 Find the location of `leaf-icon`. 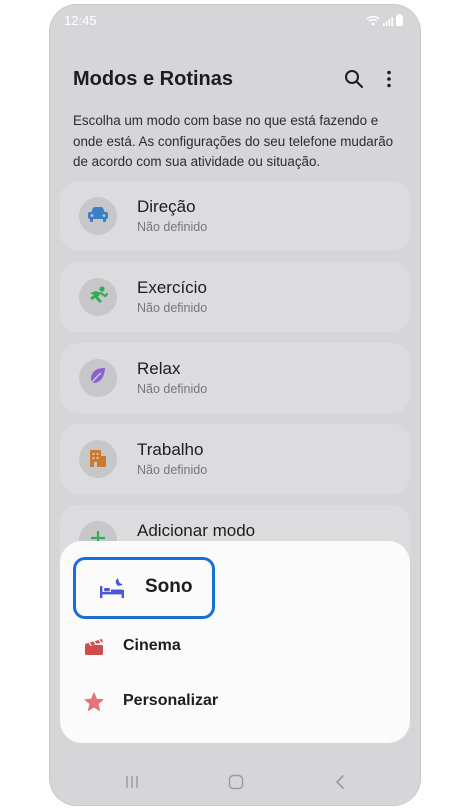

leaf-icon is located at coordinates (98, 378).